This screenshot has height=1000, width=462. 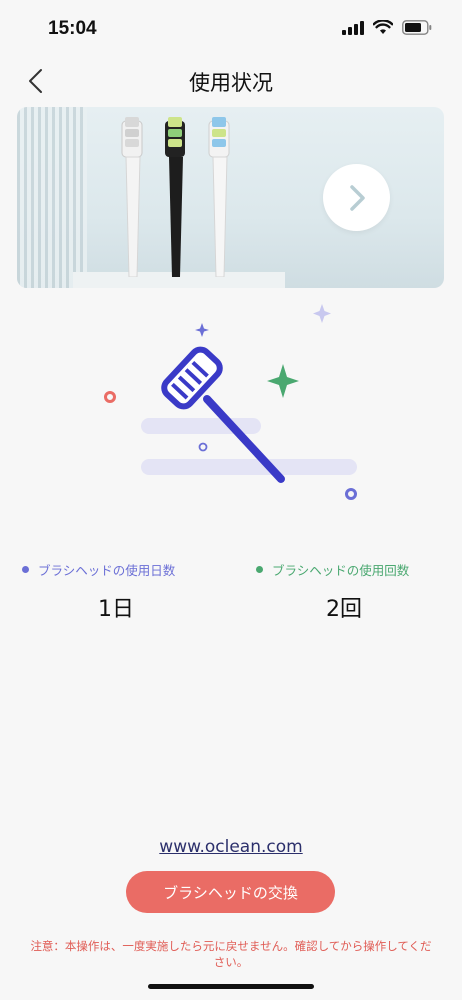 What do you see at coordinates (203, 447) in the screenshot?
I see `small-ring` at bounding box center [203, 447].